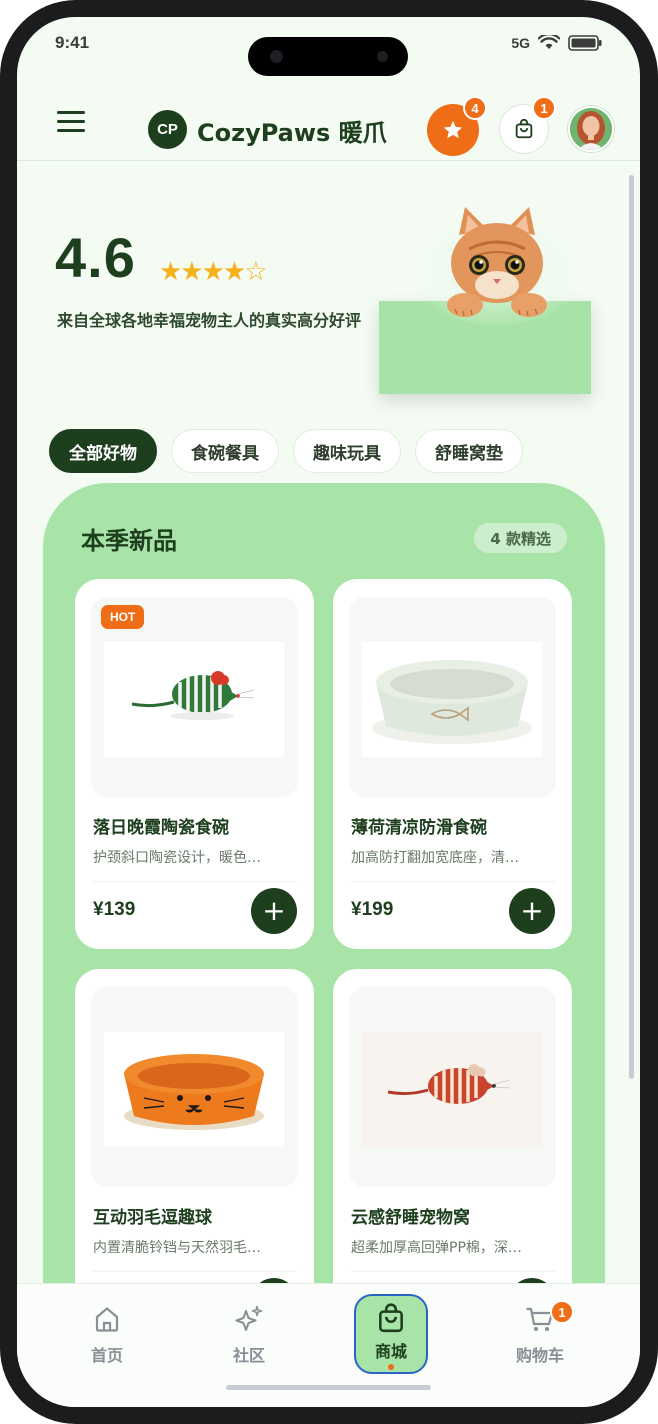  I want to click on tab-cart-label: 购物车, so click(539, 1355).